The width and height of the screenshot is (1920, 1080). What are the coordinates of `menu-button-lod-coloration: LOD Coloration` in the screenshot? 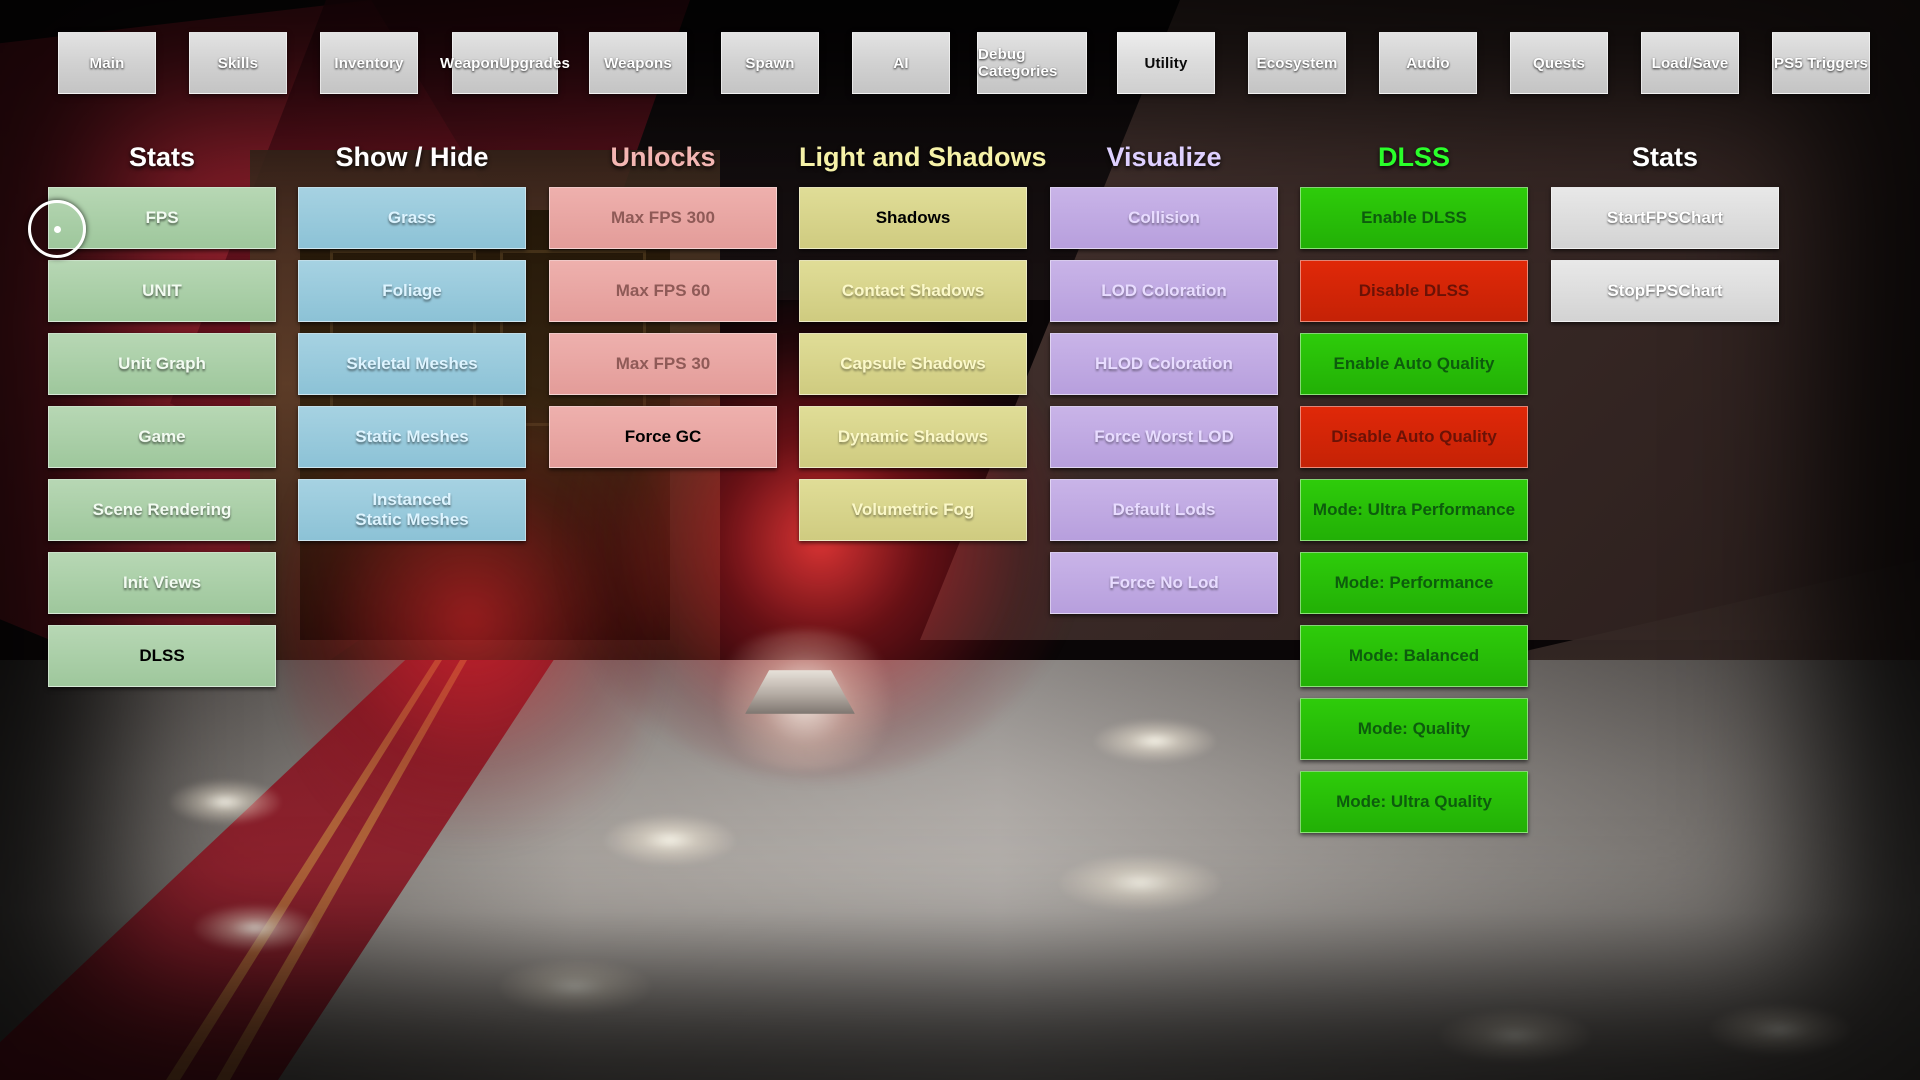 It's located at (1164, 291).